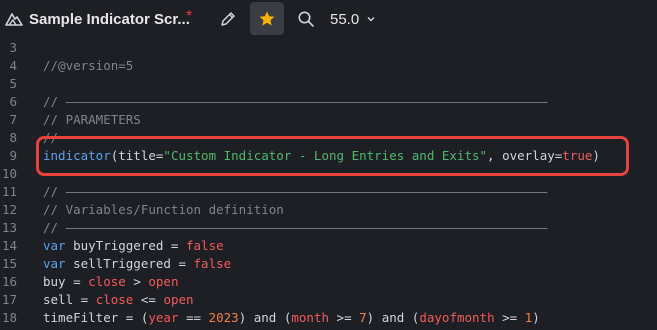  What do you see at coordinates (328, 210) in the screenshot?
I see `code-line: 12 // Variables/Function definition` at bounding box center [328, 210].